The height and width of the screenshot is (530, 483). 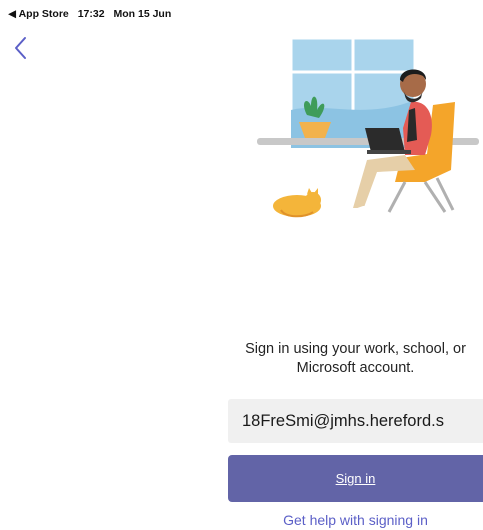 I want to click on email-field, so click(x=355, y=421).